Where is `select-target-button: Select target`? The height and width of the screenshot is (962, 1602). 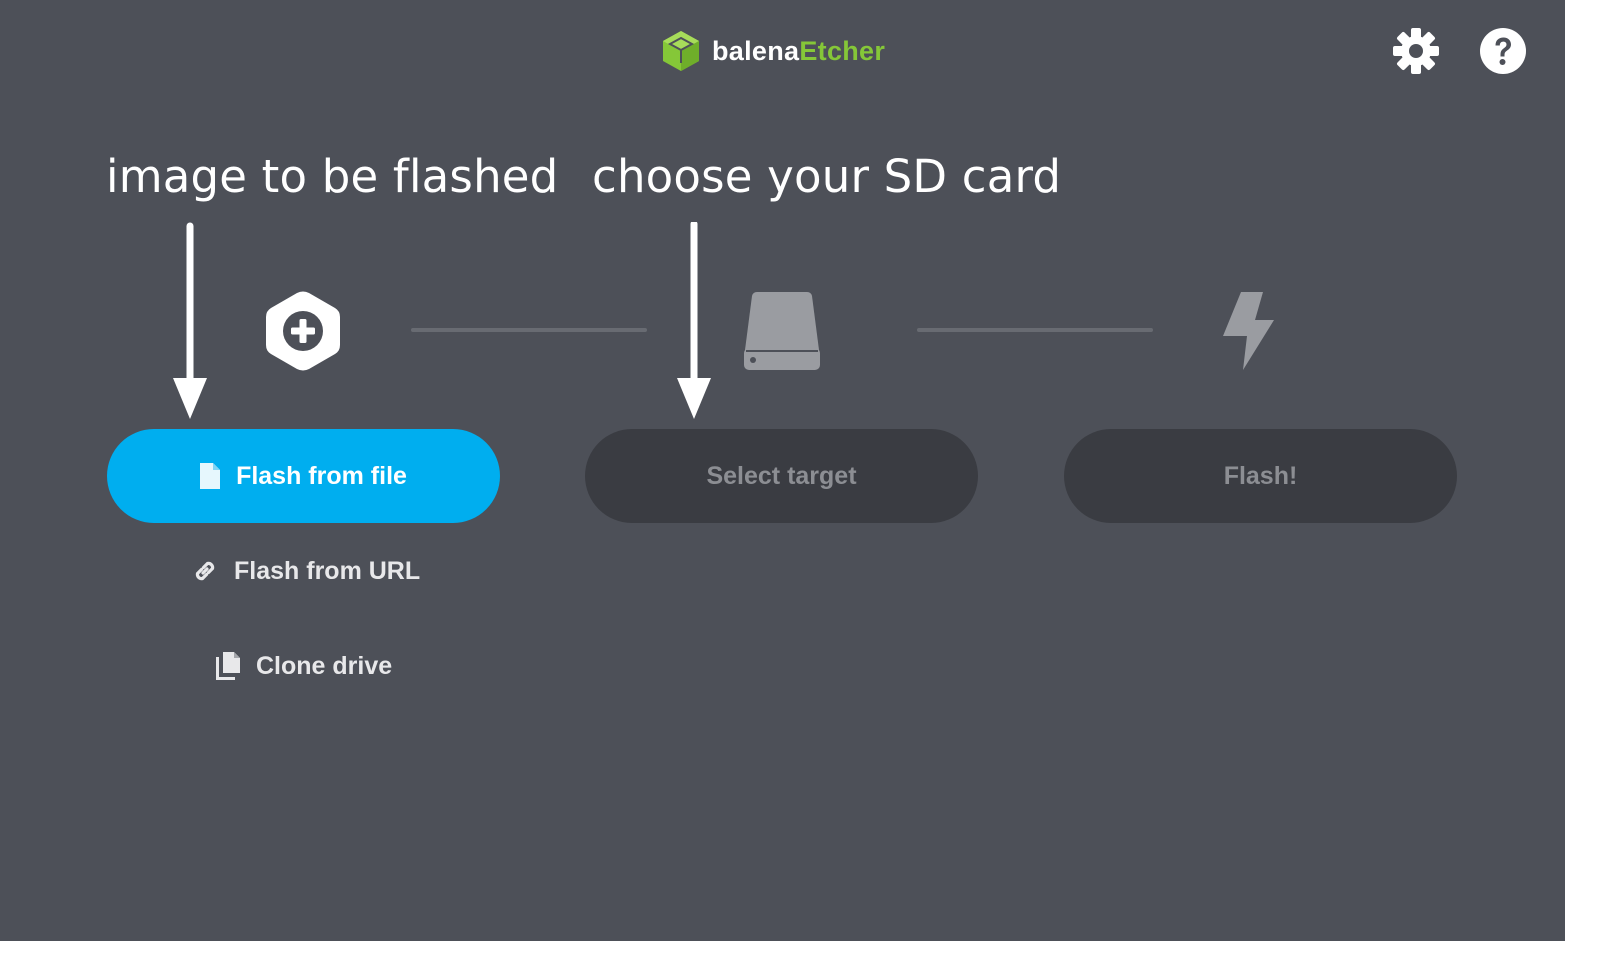 select-target-button: Select target is located at coordinates (781, 476).